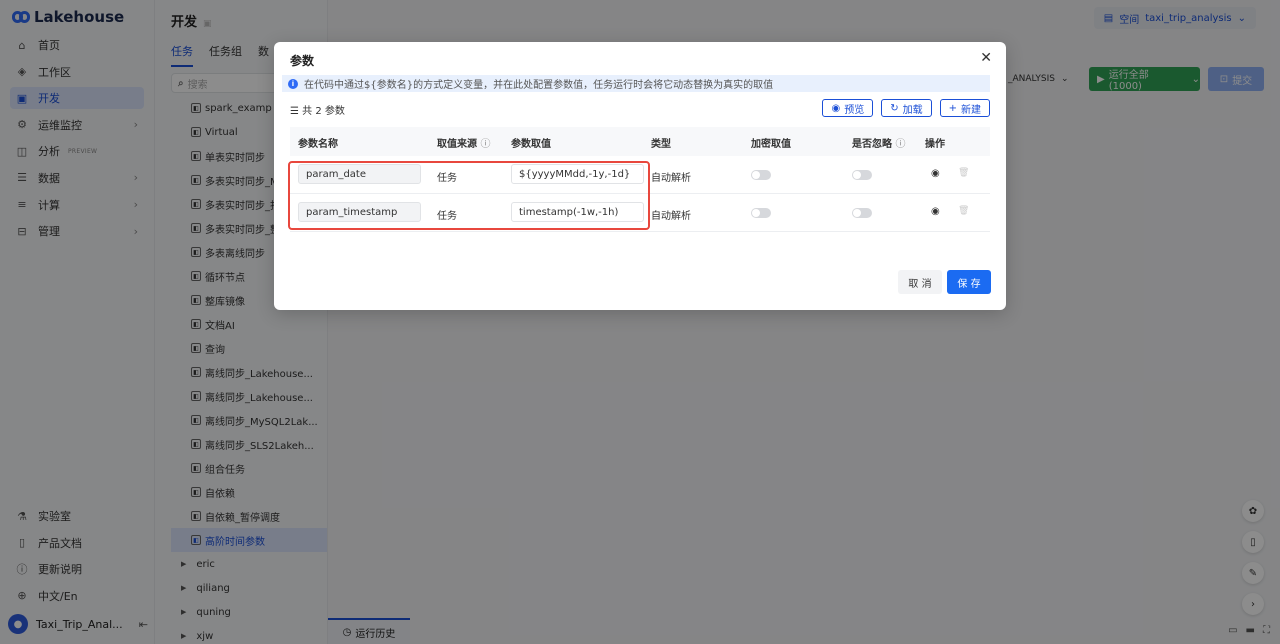  I want to click on col-param-value: 参数取值, so click(531, 144).